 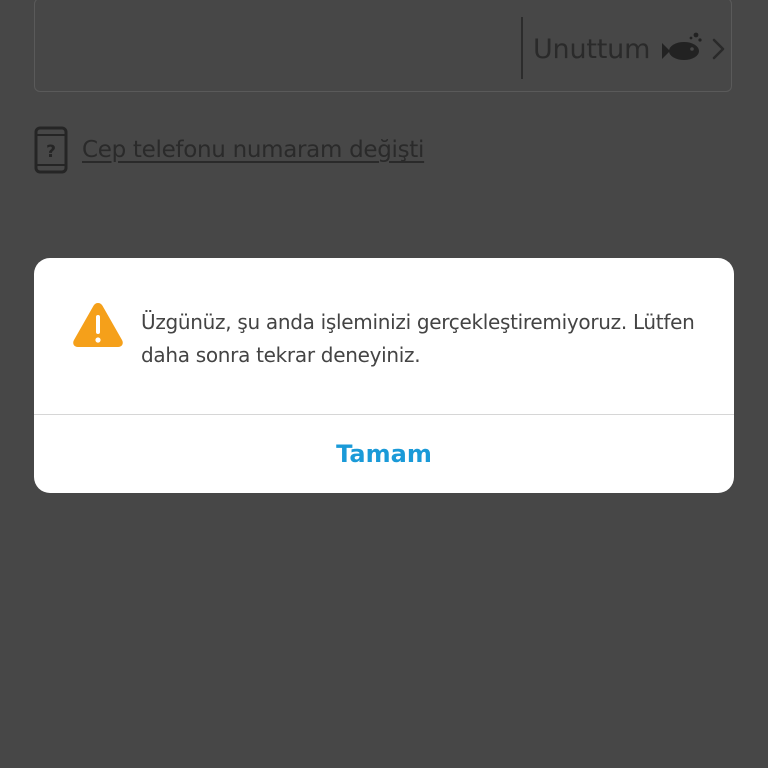 What do you see at coordinates (592, 49) in the screenshot?
I see `forgot-password-label: Unuttum` at bounding box center [592, 49].